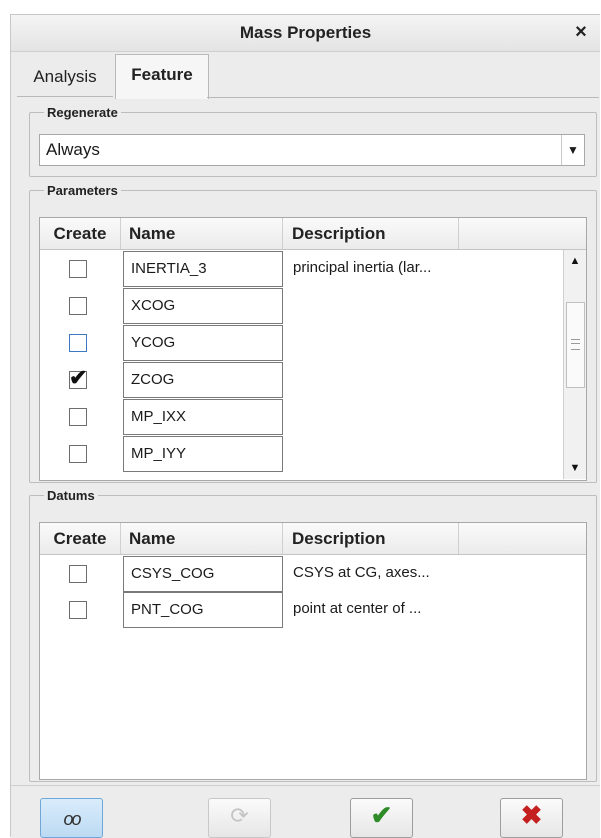 The width and height of the screenshot is (601, 838). Describe the element at coordinates (169, 268) in the screenshot. I see `name-text: INERTIA_3` at that location.